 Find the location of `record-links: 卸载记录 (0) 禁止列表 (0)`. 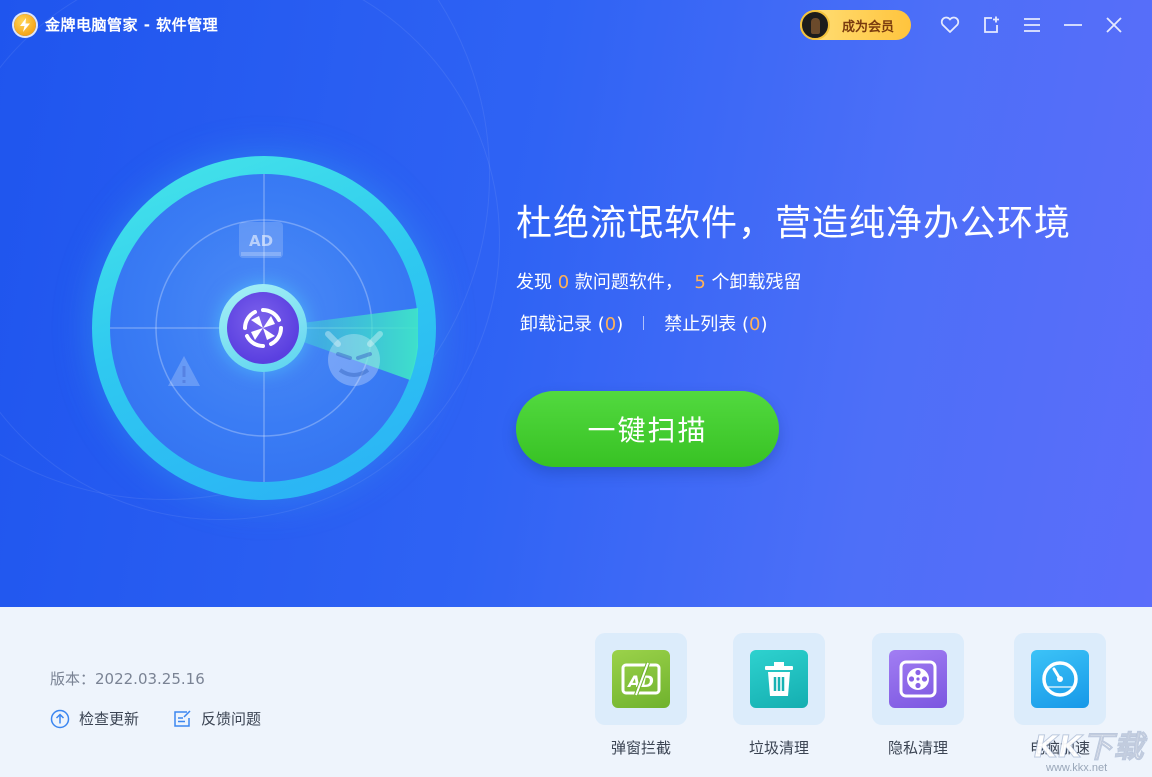

record-links: 卸载记录 (0) 禁止列表 (0) is located at coordinates (643, 323).